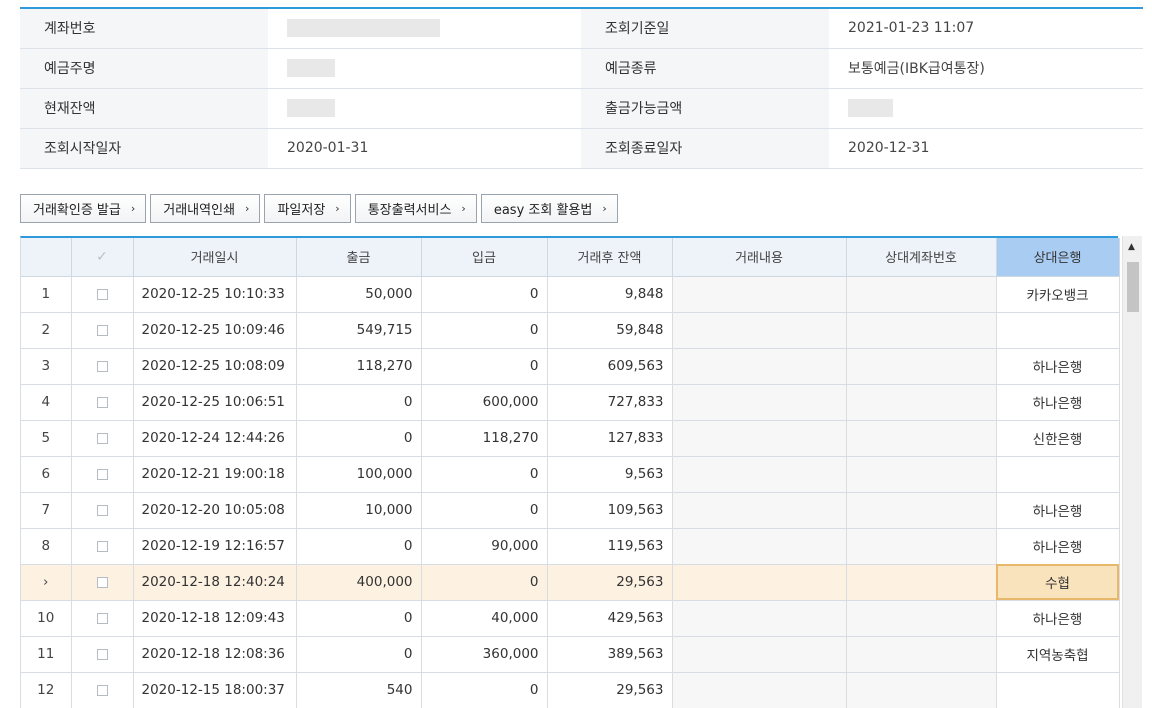  What do you see at coordinates (759, 257) in the screenshot?
I see `content-header: 거래내용` at bounding box center [759, 257].